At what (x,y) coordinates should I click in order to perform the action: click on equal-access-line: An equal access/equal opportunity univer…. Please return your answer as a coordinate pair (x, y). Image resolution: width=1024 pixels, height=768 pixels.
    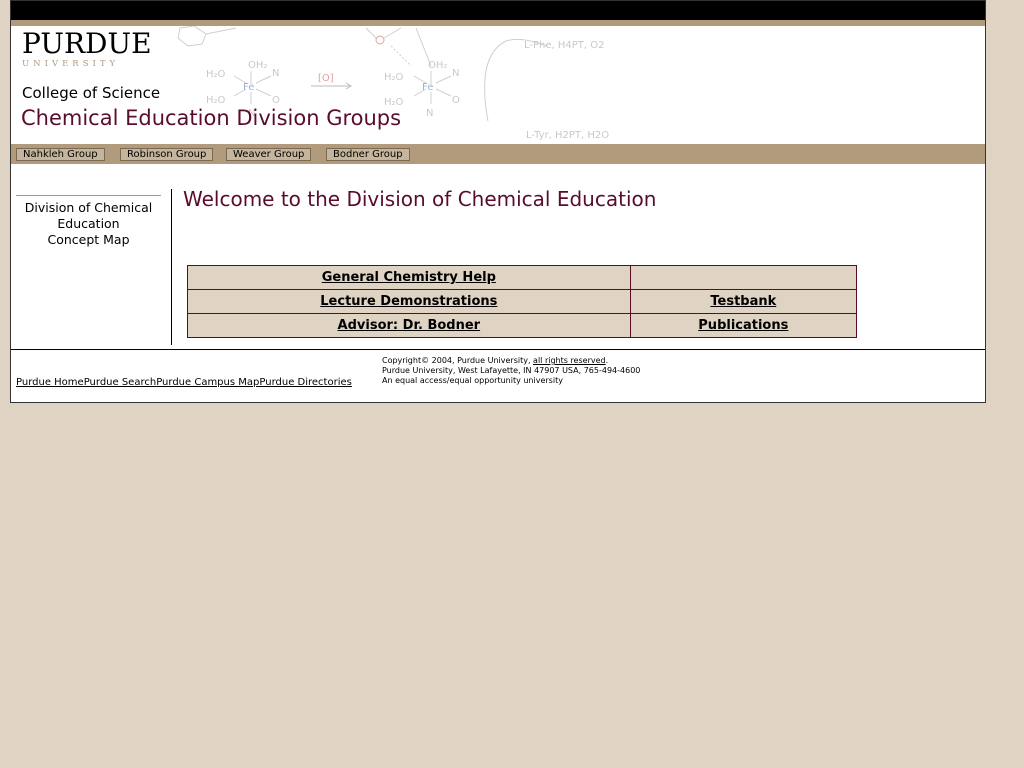
    Looking at the image, I should click on (472, 380).